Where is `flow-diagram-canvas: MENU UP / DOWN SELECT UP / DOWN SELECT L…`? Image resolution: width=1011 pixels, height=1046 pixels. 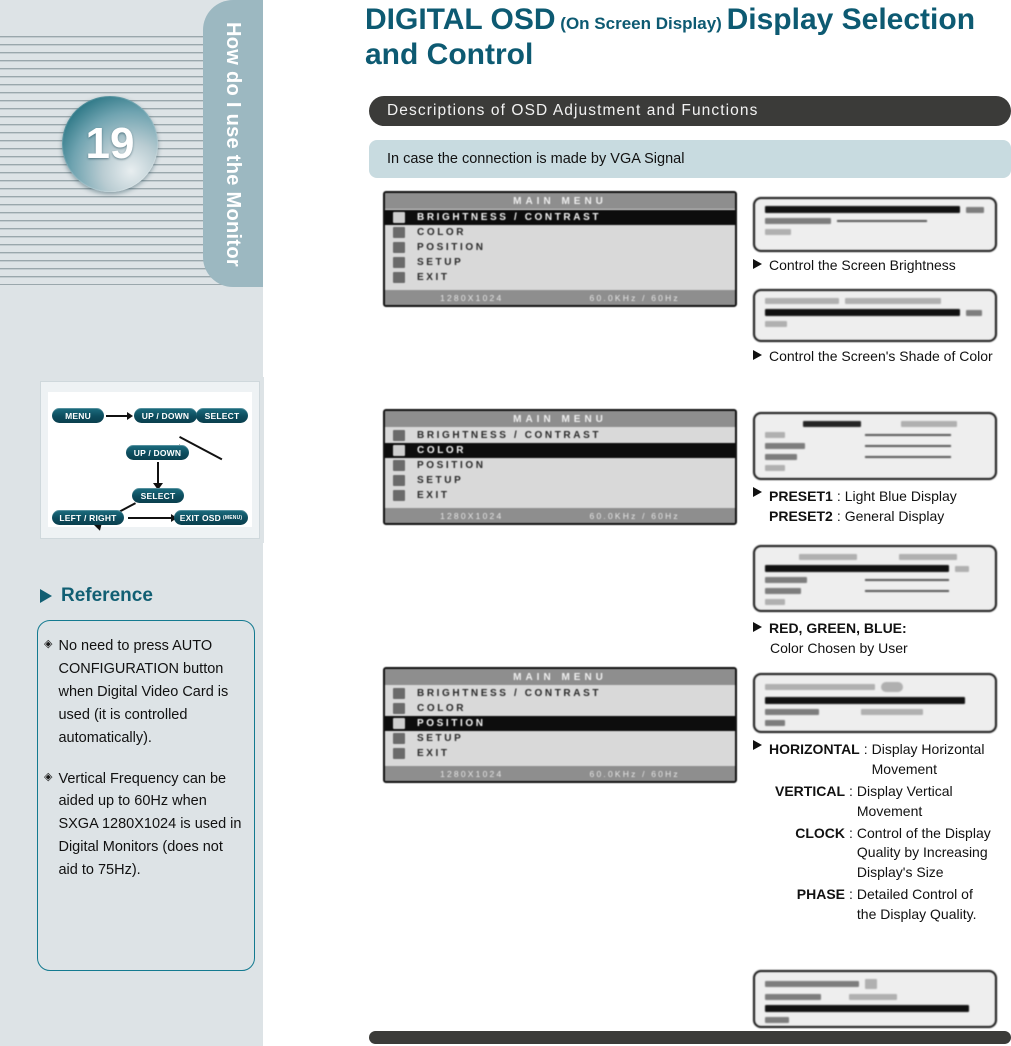
flow-diagram-canvas: MENU UP / DOWN SELECT UP / DOWN SELECT L… is located at coordinates (150, 461).